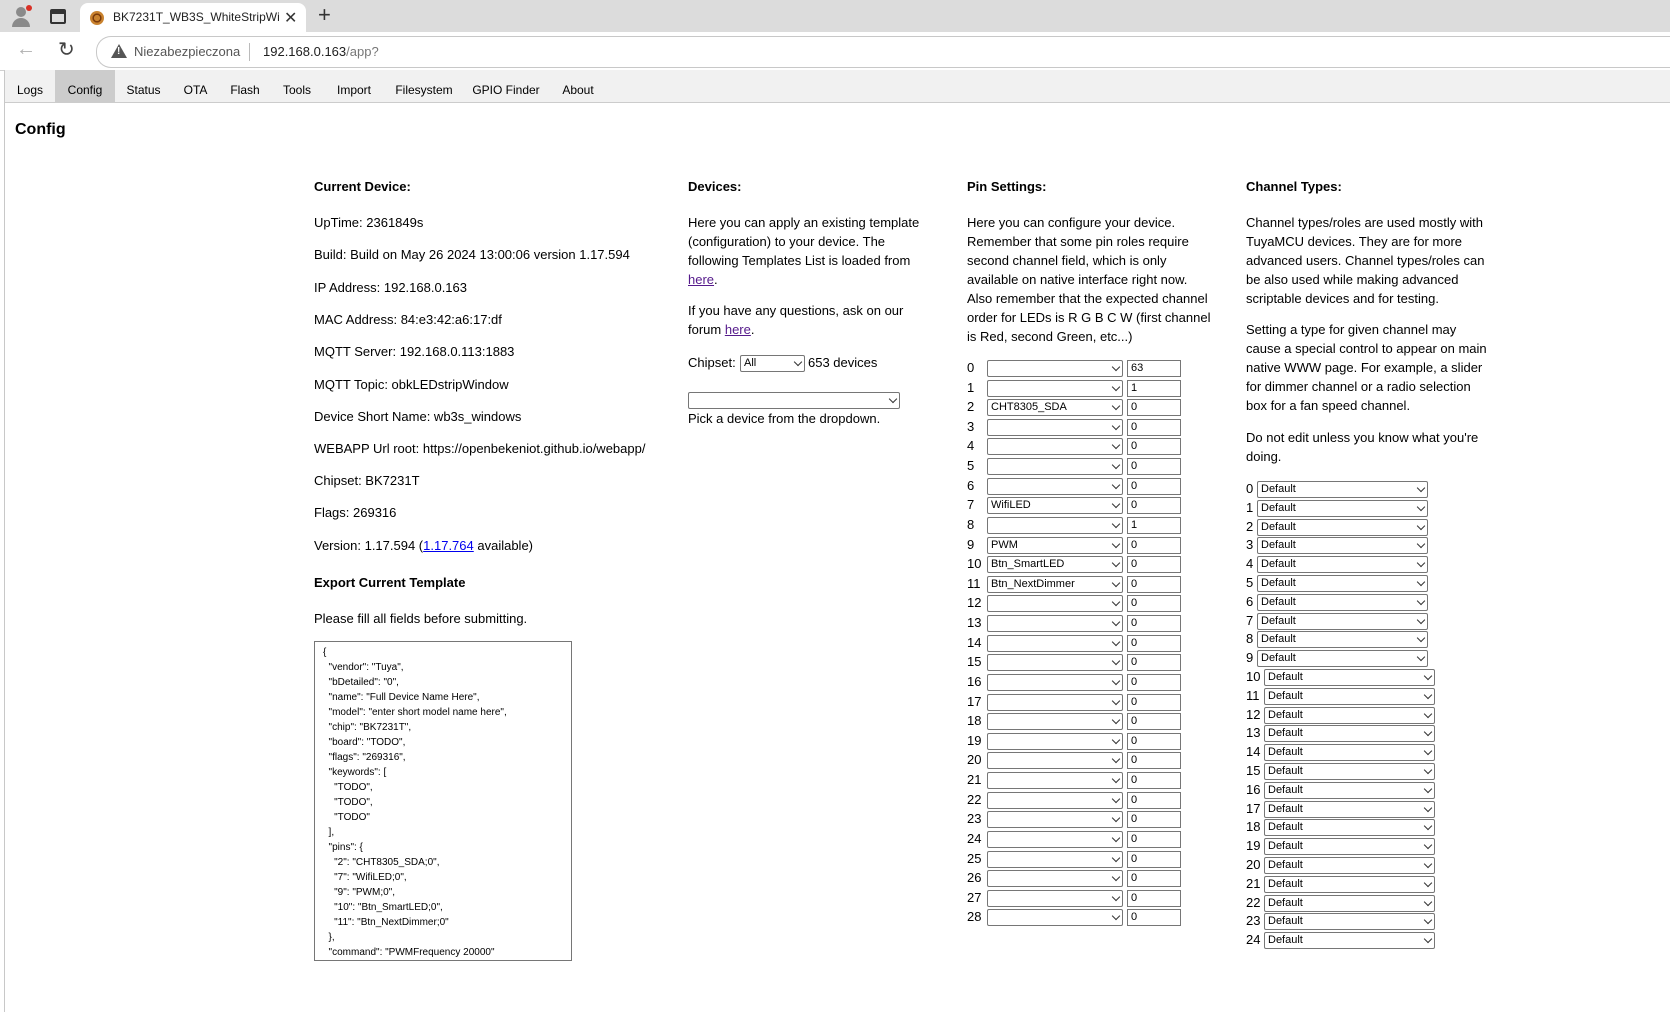  What do you see at coordinates (424, 86) in the screenshot?
I see `tab-filesystem: Filesystem` at bounding box center [424, 86].